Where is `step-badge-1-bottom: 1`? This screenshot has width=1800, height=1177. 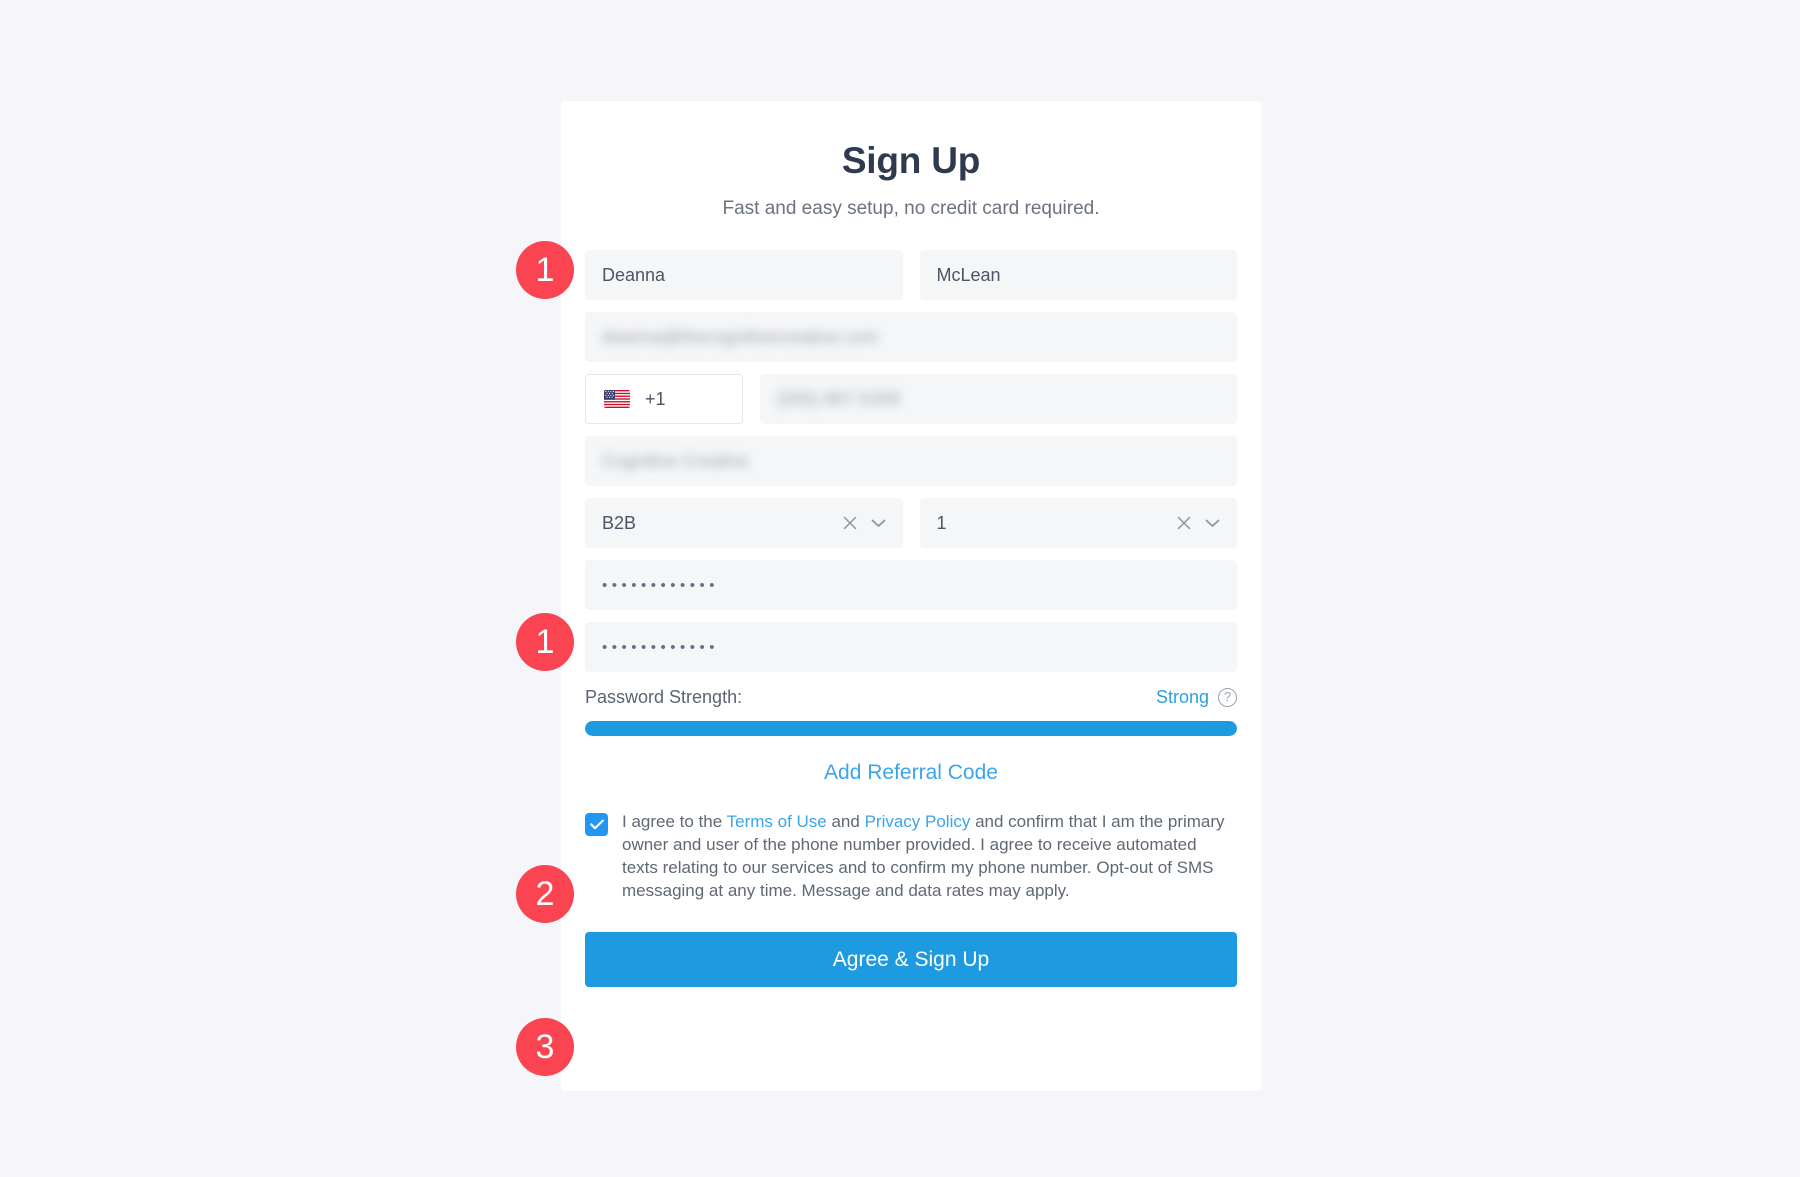
step-badge-1-bottom: 1 is located at coordinates (545, 642).